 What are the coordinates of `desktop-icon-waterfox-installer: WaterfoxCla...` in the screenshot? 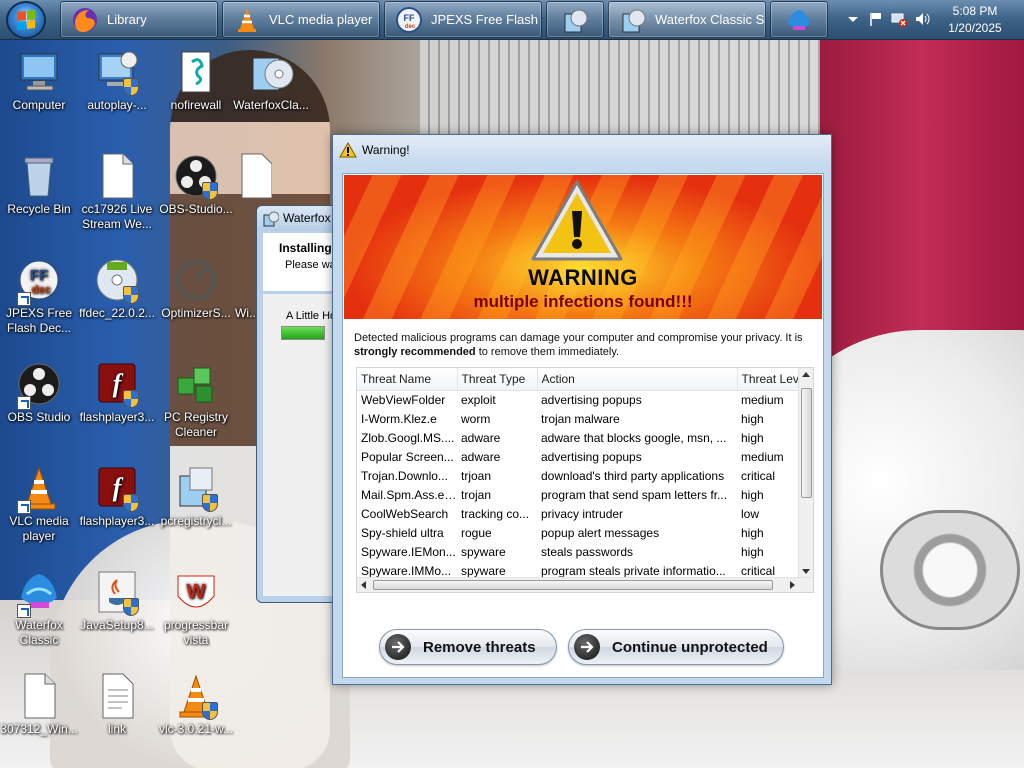 It's located at (271, 80).